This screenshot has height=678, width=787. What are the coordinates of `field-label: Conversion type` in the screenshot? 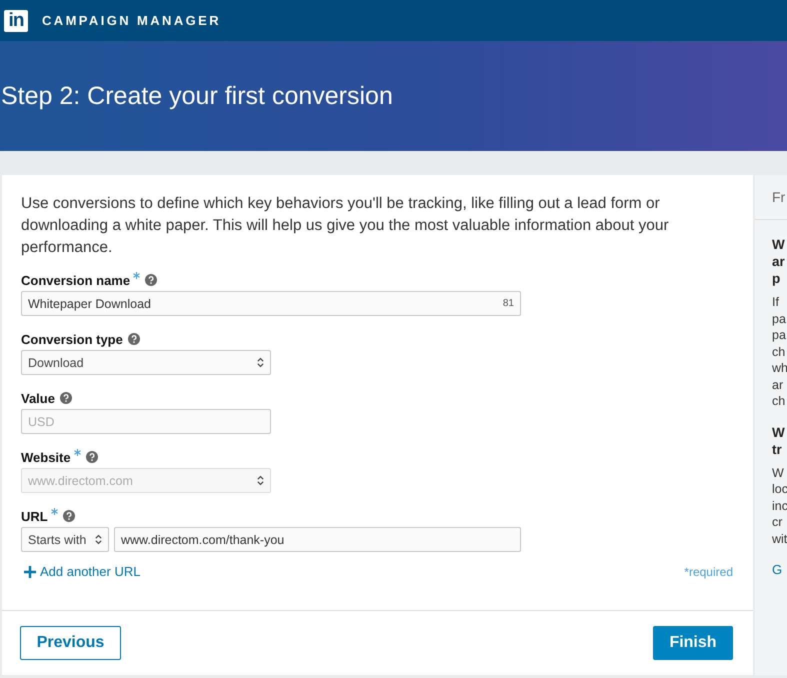 It's located at (72, 339).